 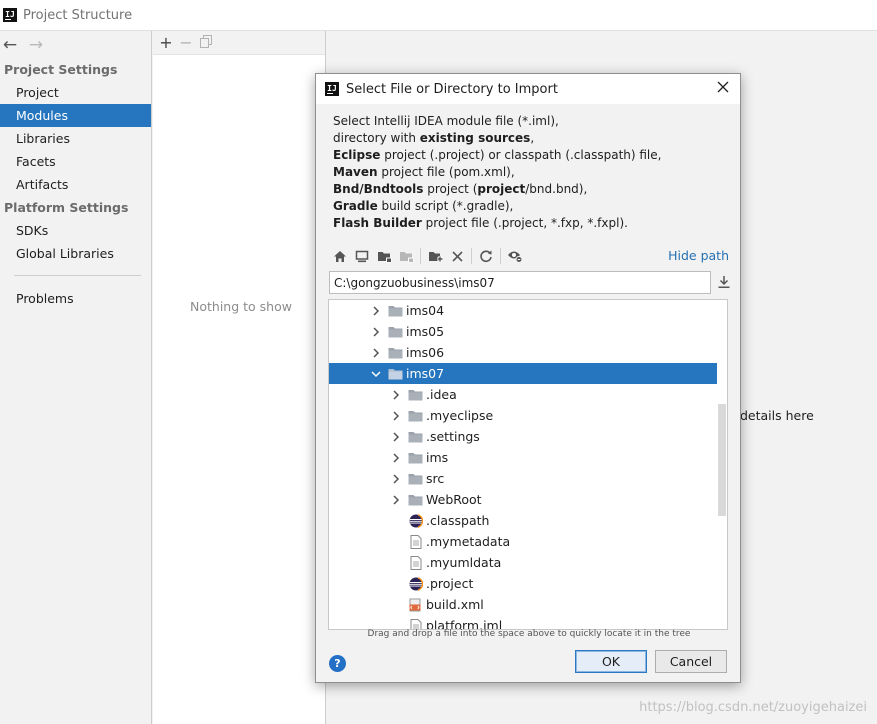 What do you see at coordinates (464, 562) in the screenshot?
I see `tree-row-label: .myumldata` at bounding box center [464, 562].